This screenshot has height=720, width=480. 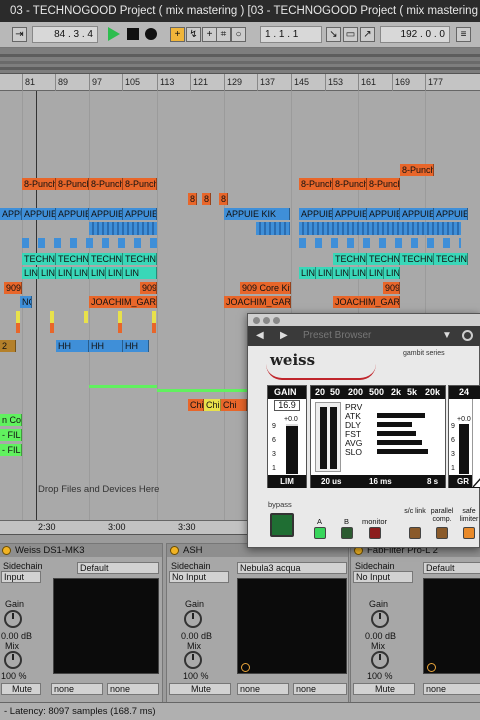 What do you see at coordinates (174, 550) in the screenshot?
I see `device-power-icon` at bounding box center [174, 550].